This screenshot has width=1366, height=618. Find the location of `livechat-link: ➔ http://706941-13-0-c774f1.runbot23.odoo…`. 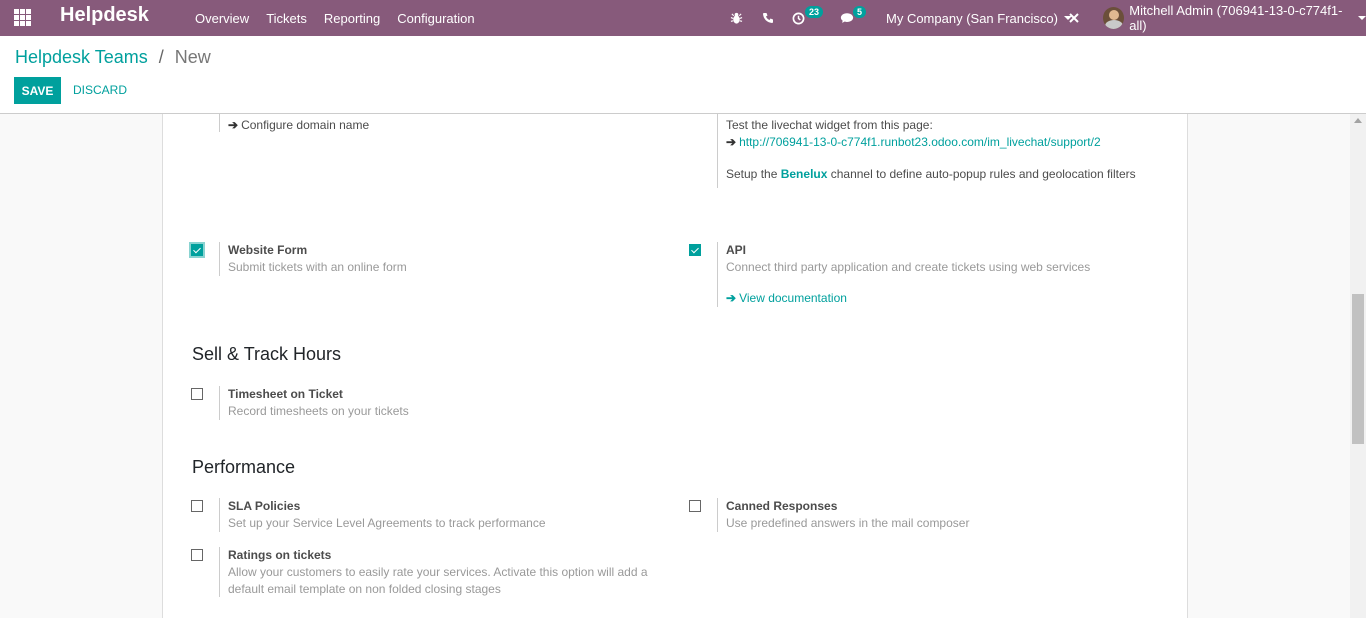

livechat-link: ➔ http://706941-13-0-c774f1.runbot23.odoo… is located at coordinates (913, 142).